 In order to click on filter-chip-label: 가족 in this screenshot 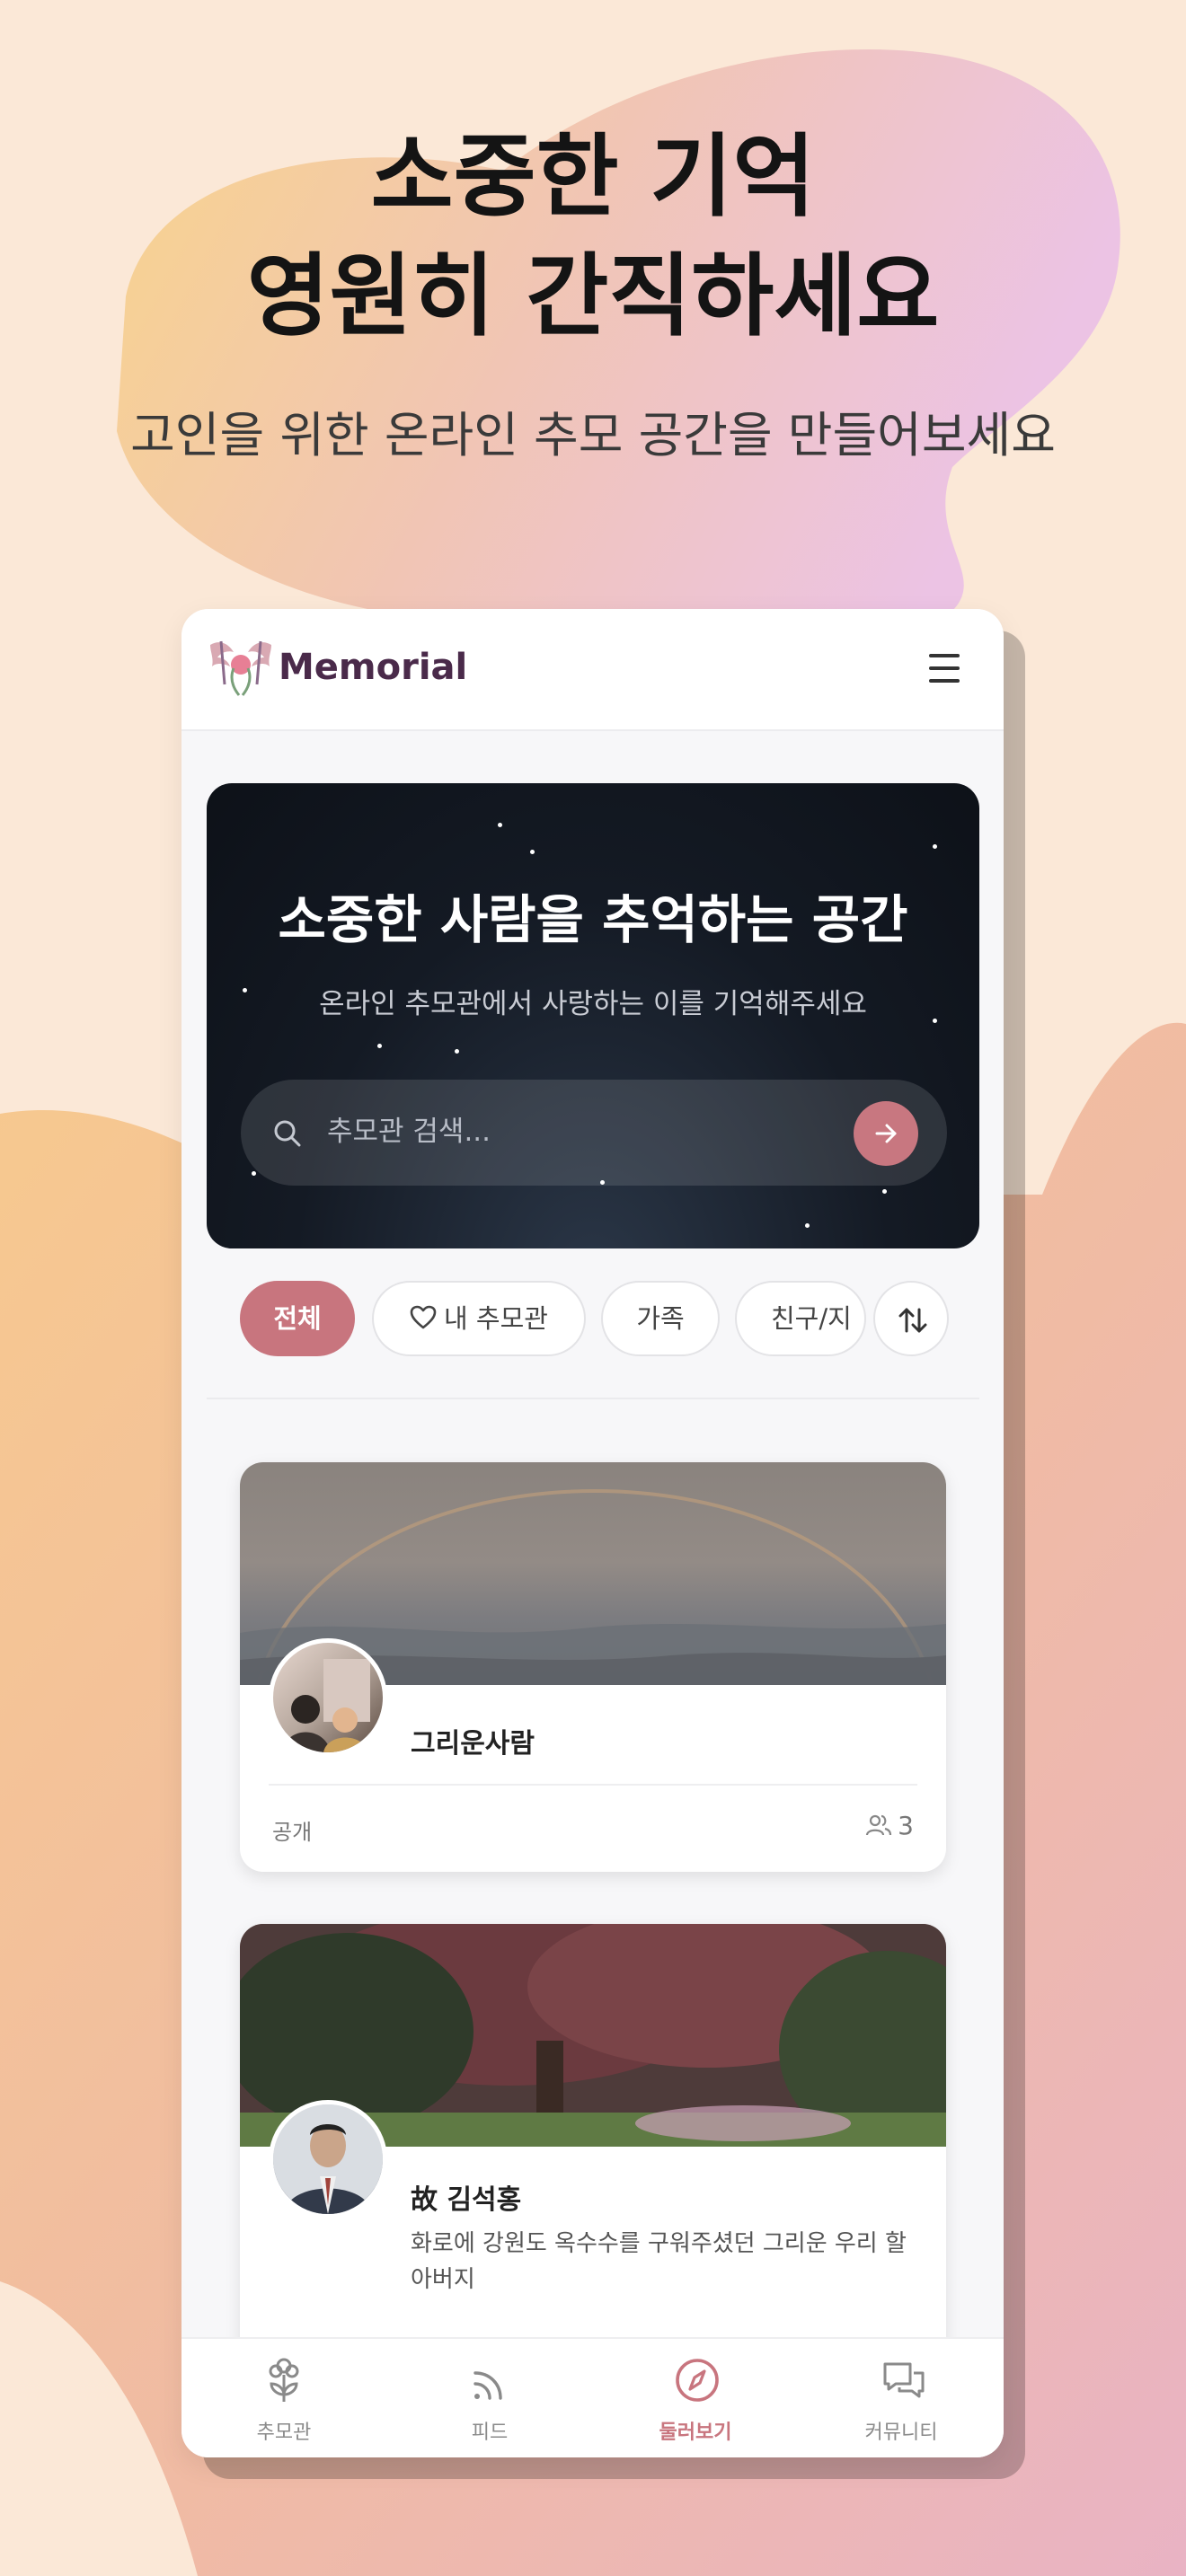, I will do `click(660, 1318)`.